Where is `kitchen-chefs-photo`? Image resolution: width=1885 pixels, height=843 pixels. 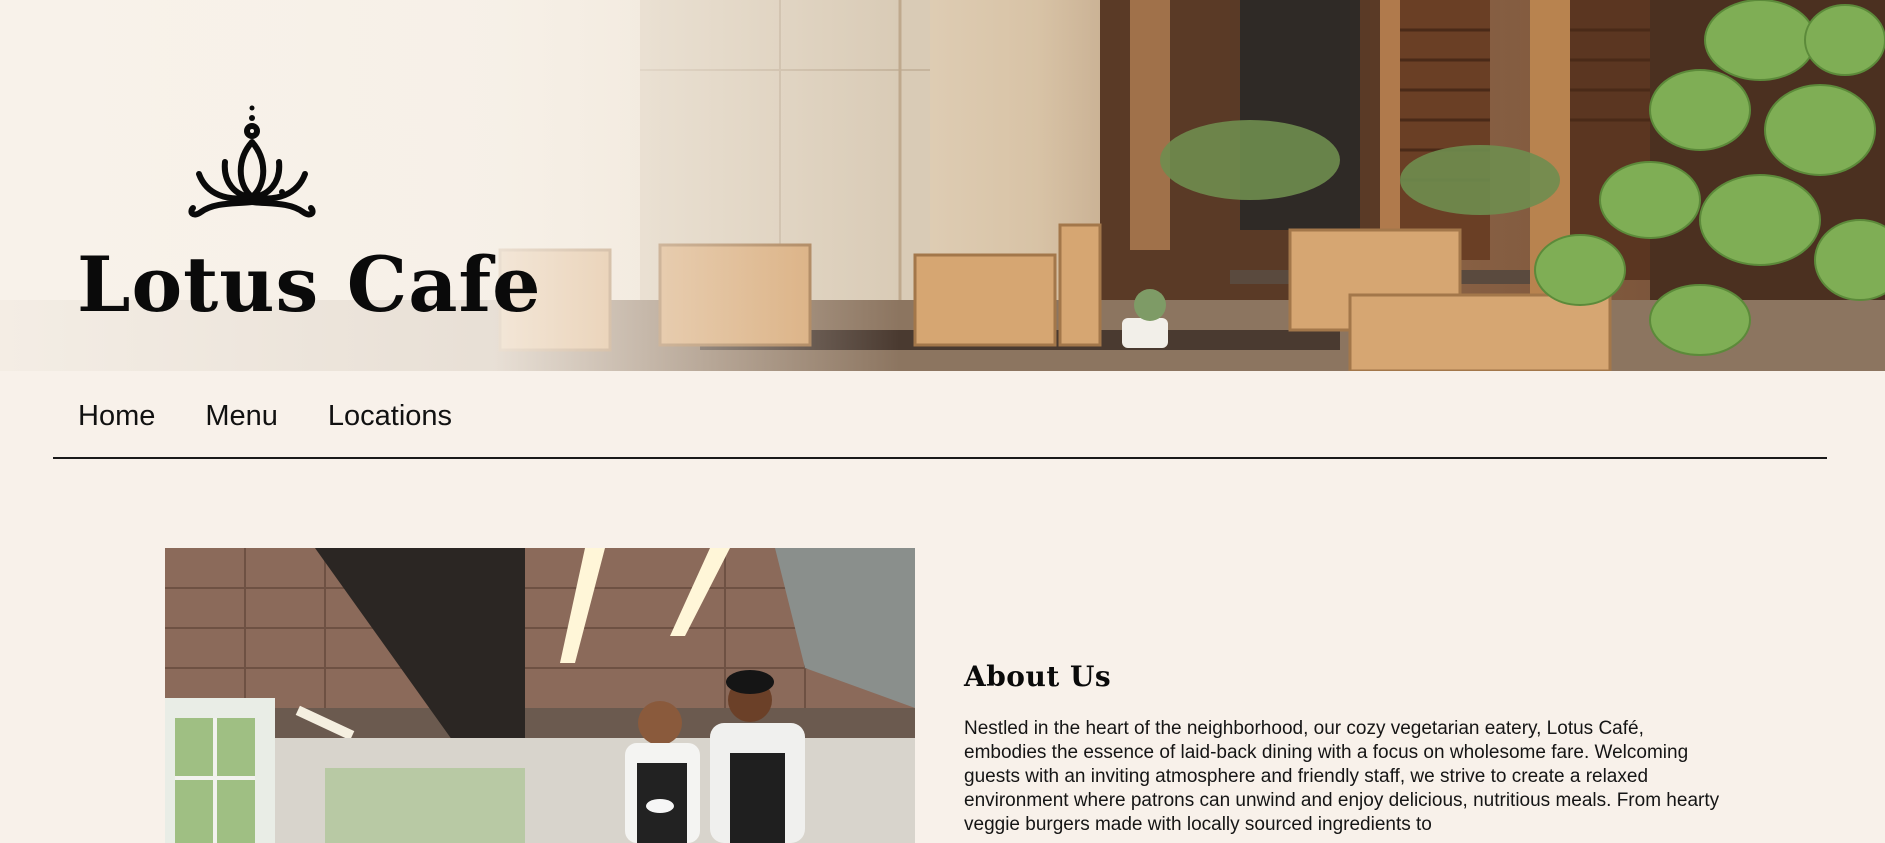
kitchen-chefs-photo is located at coordinates (540, 695).